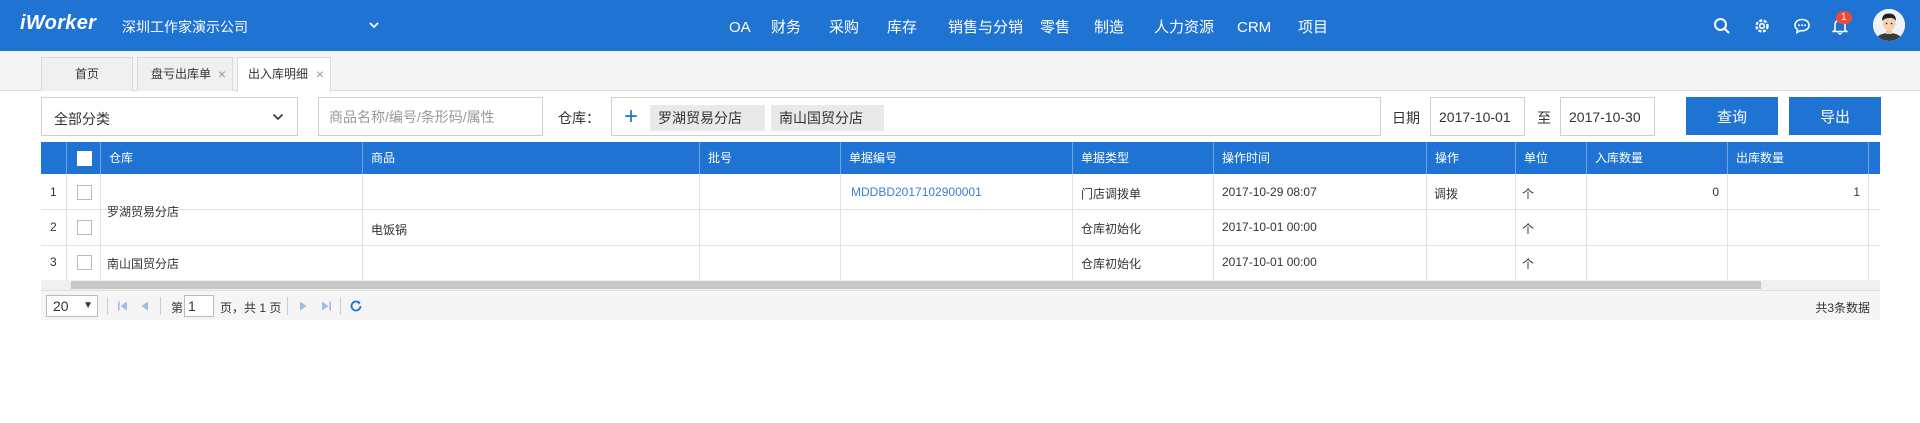 Image resolution: width=1920 pixels, height=423 pixels. Describe the element at coordinates (1856, 192) in the screenshot. I see `cell-out-qty: 1` at that location.